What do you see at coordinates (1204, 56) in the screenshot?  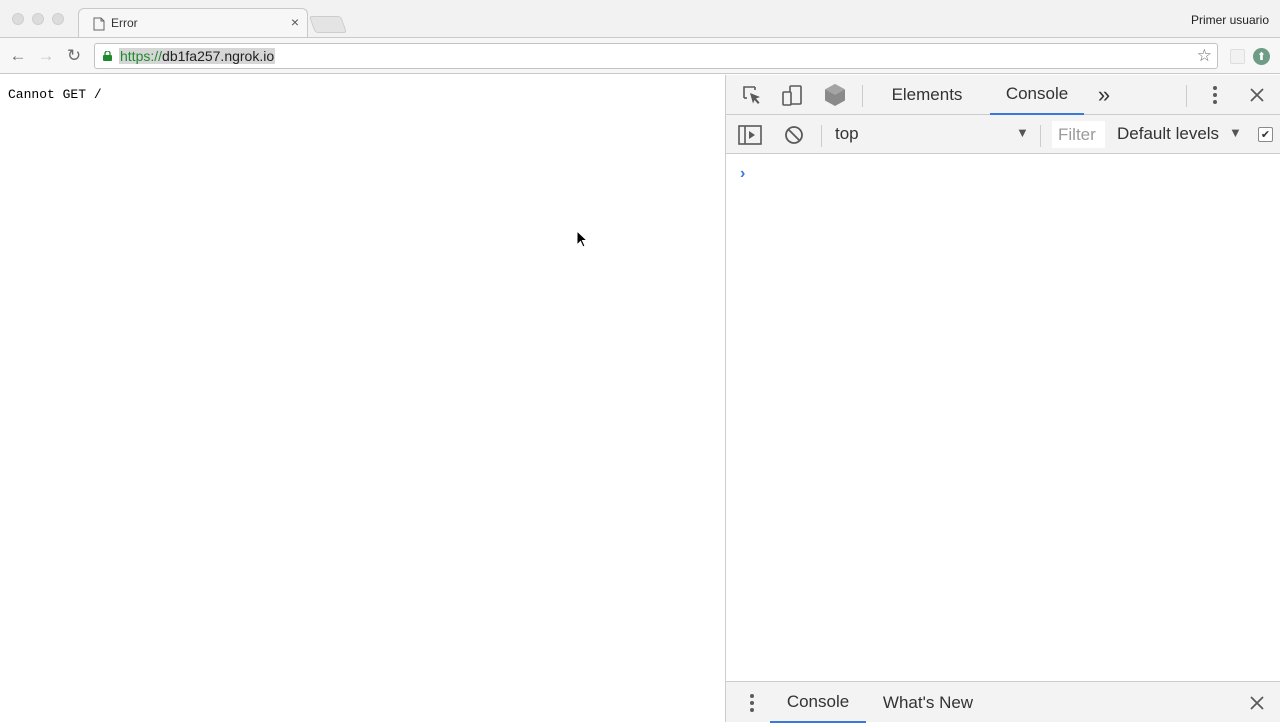 I see `bookmark-star-icon: ☆` at bounding box center [1204, 56].